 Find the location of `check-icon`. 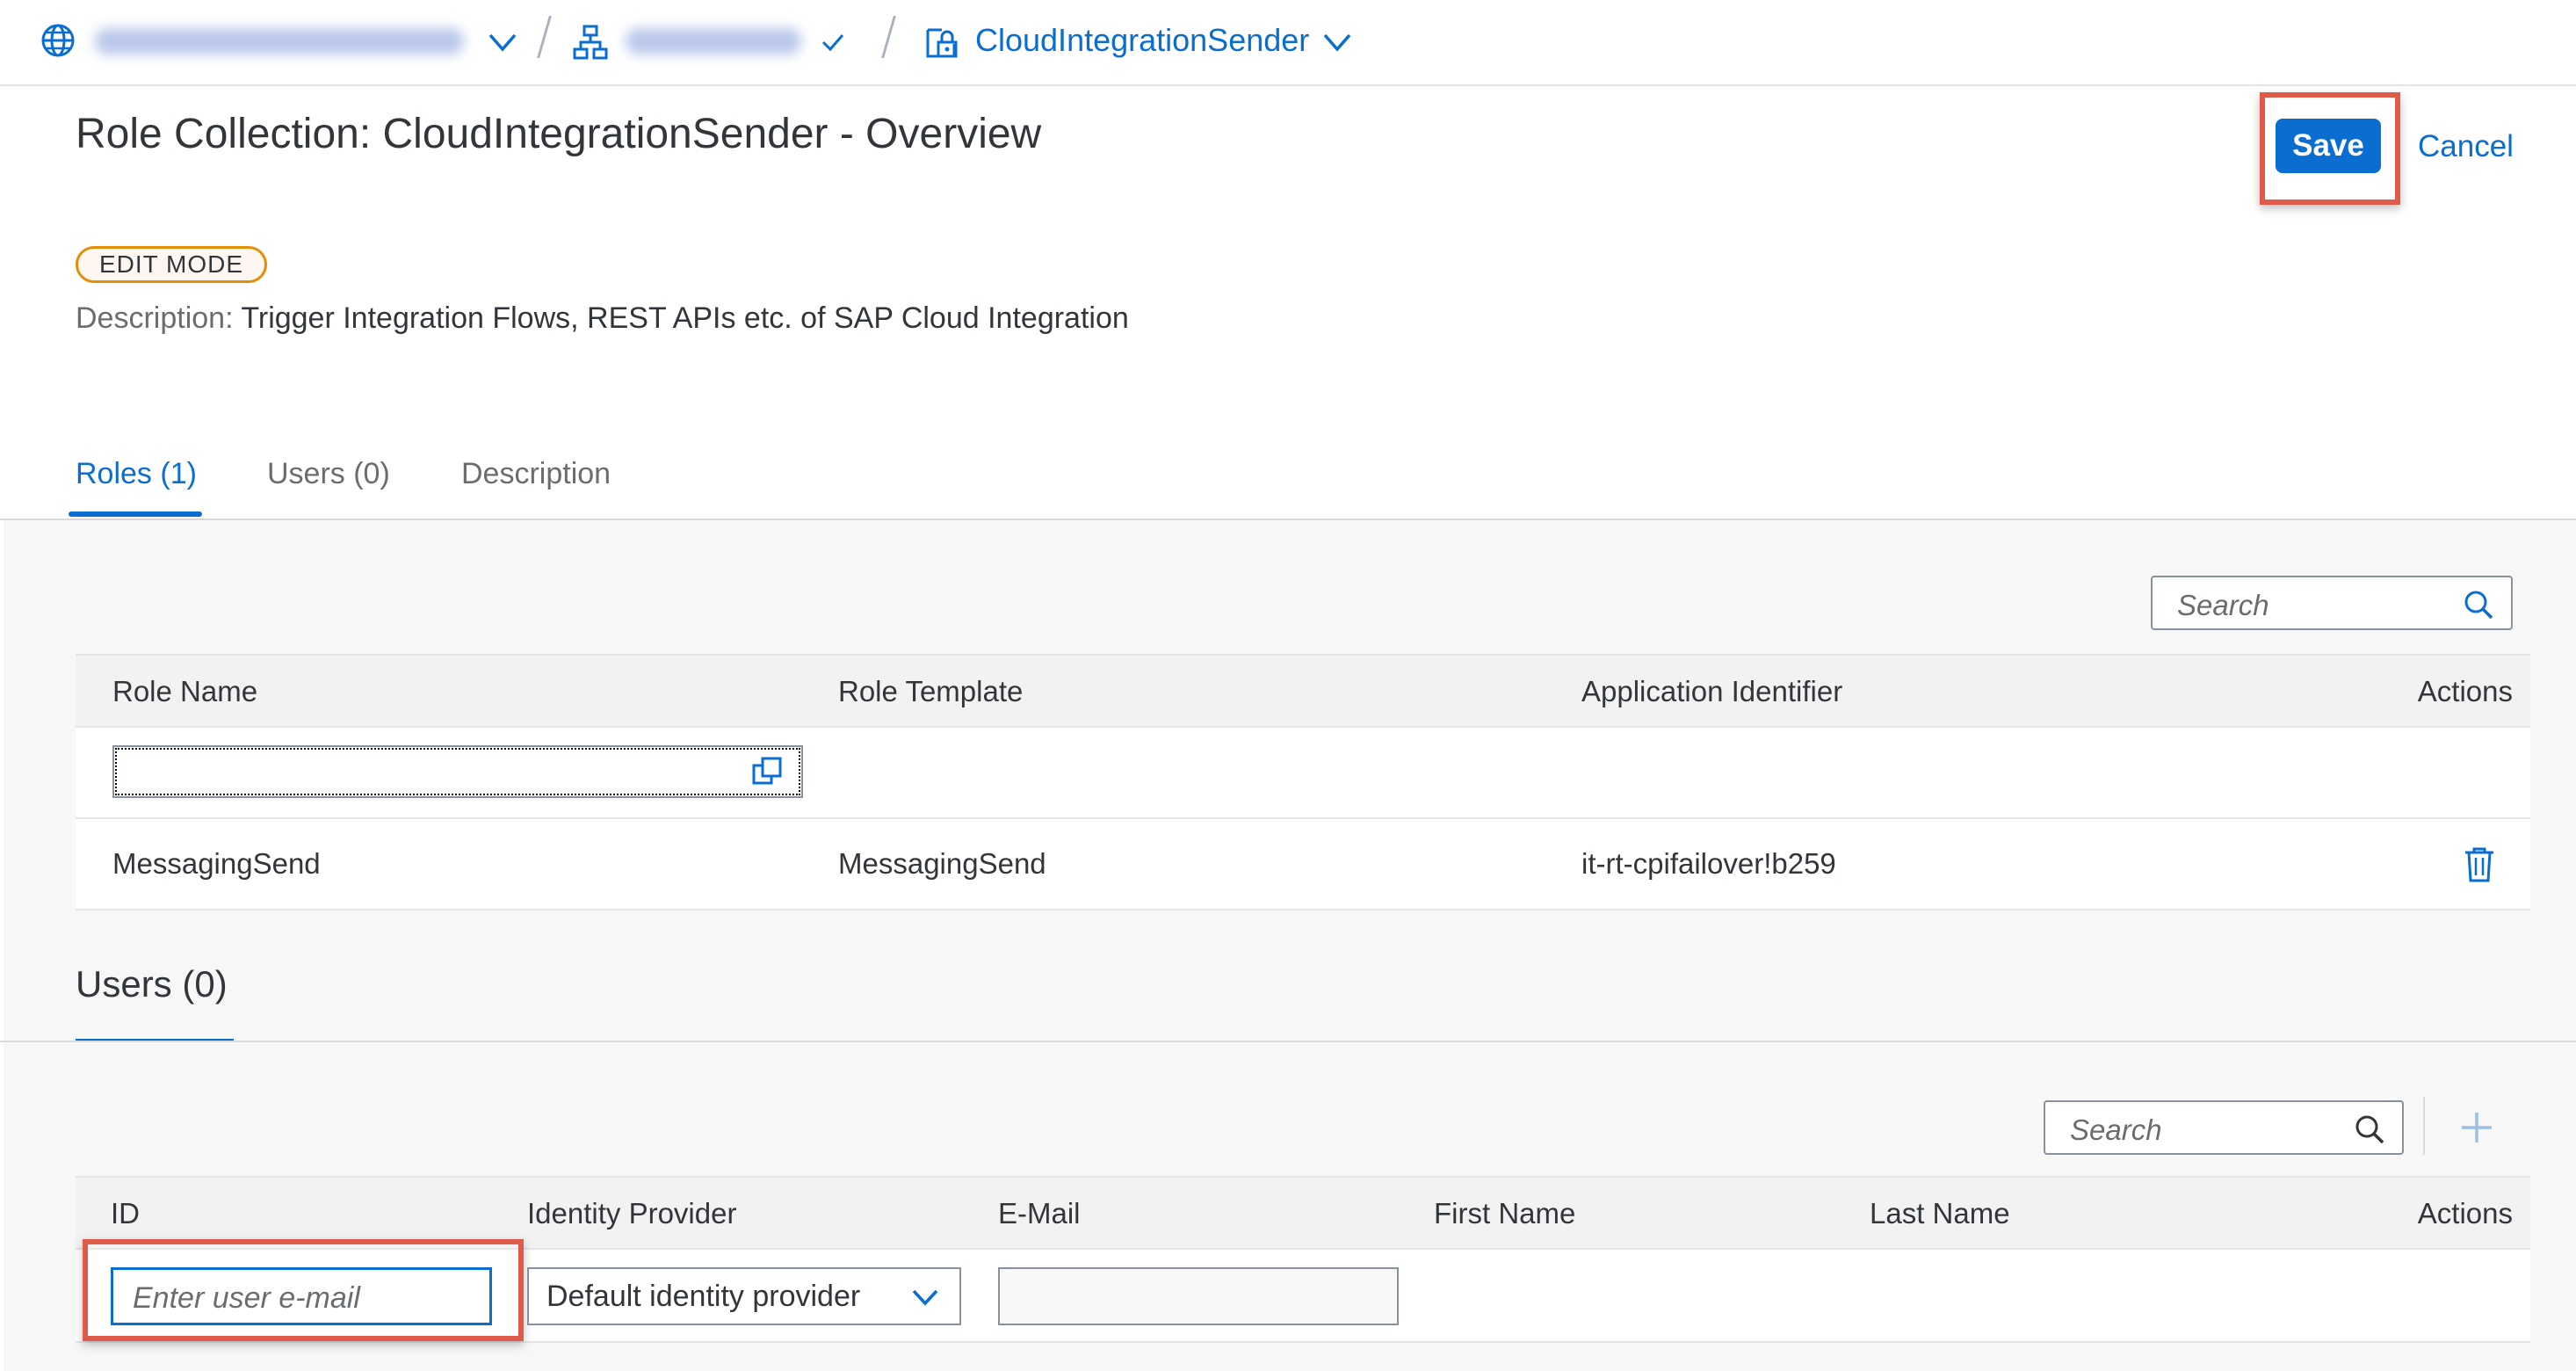

check-icon is located at coordinates (832, 43).